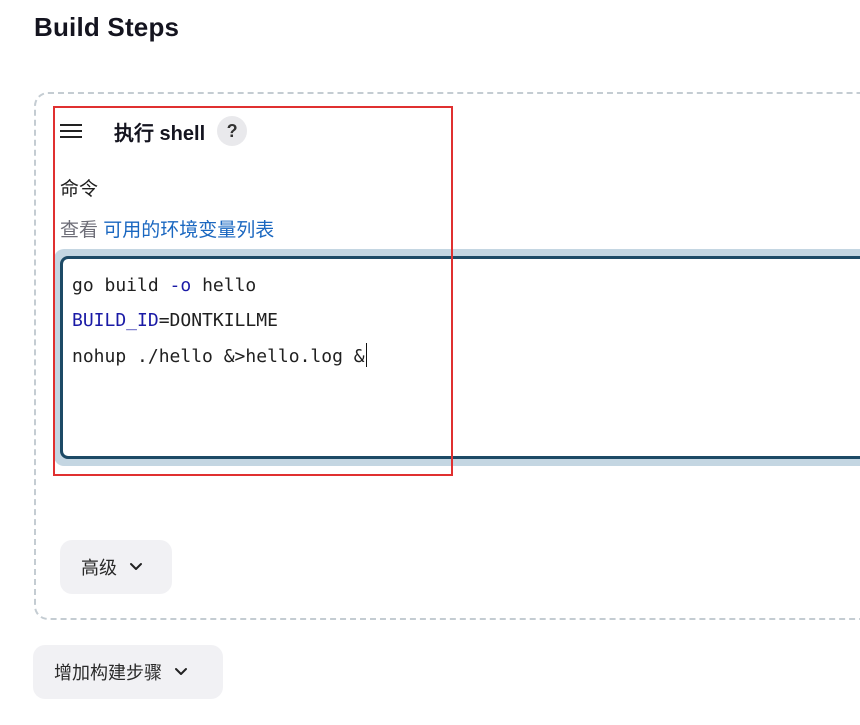 The height and width of the screenshot is (725, 860). Describe the element at coordinates (180, 285) in the screenshot. I see `code-flag: -o` at that location.